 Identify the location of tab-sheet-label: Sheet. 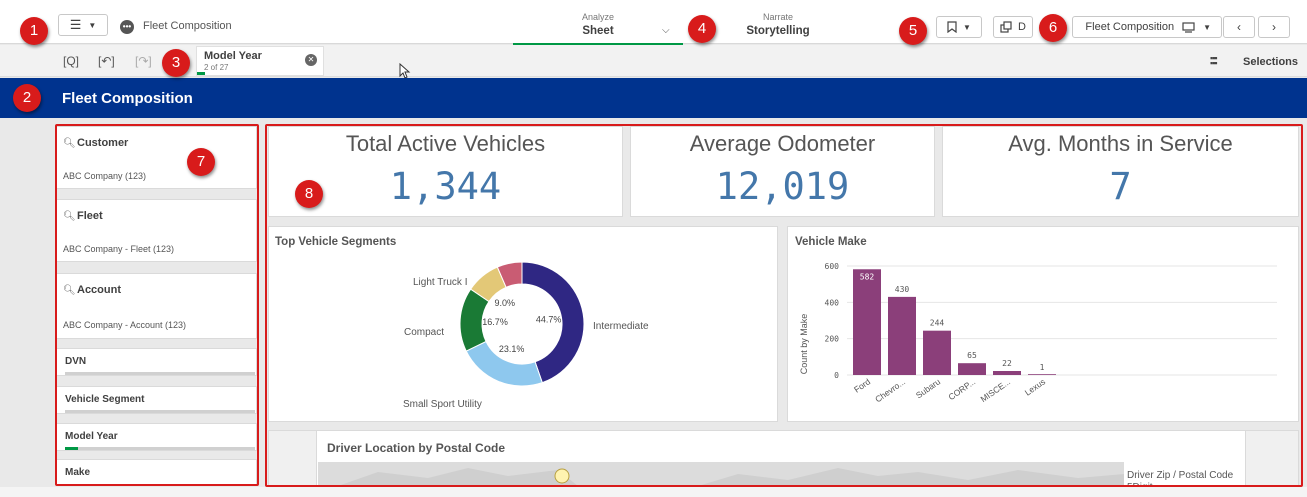
(598, 31).